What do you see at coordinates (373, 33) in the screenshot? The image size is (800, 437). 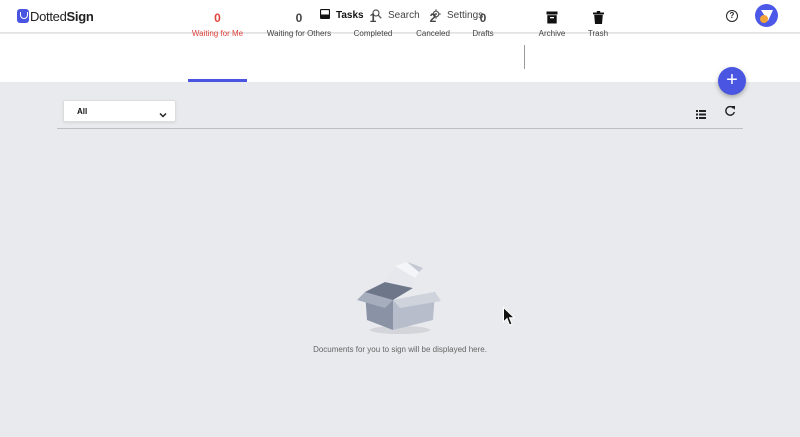 I see `tab-label: Completed` at bounding box center [373, 33].